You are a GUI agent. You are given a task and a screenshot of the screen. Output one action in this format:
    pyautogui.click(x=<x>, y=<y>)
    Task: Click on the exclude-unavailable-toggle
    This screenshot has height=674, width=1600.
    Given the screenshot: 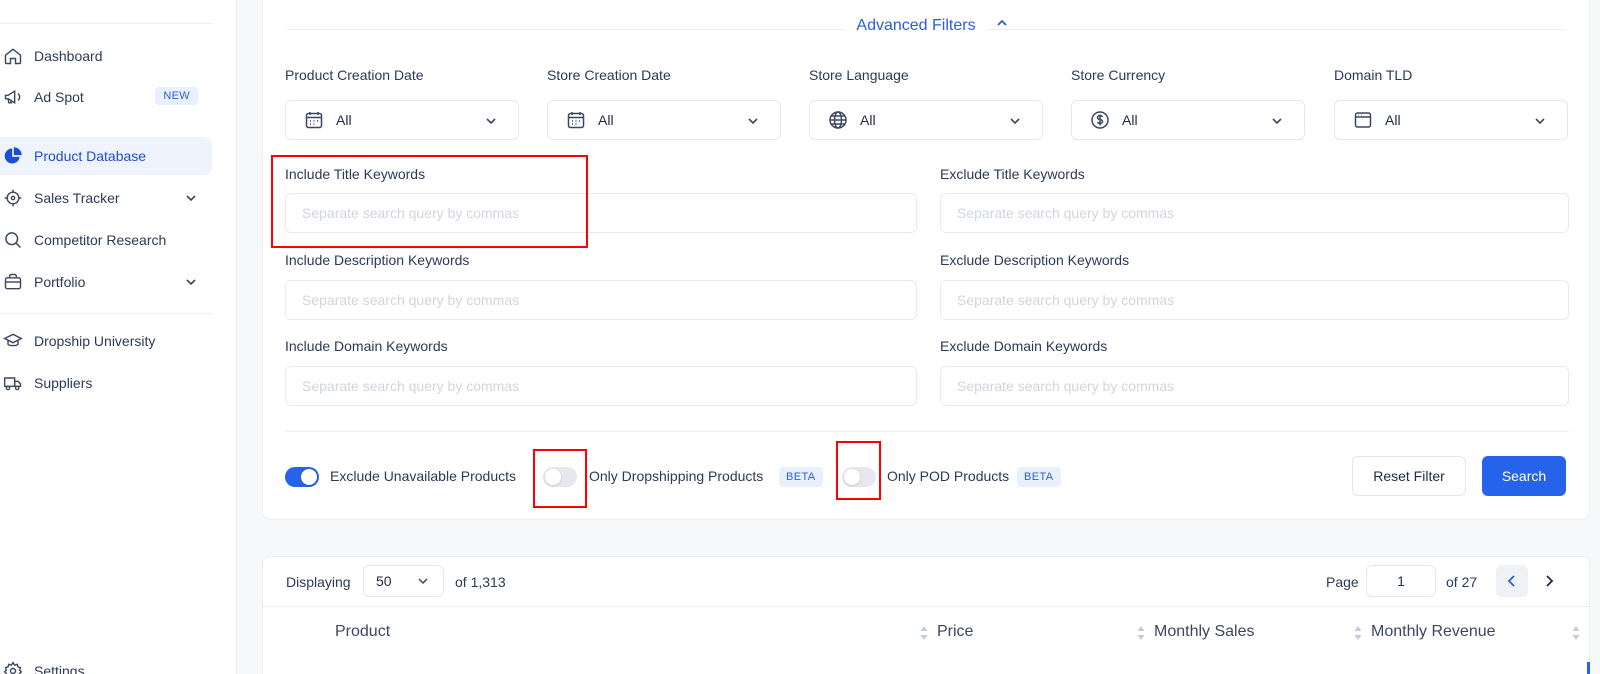 What is the action you would take?
    pyautogui.click(x=302, y=477)
    